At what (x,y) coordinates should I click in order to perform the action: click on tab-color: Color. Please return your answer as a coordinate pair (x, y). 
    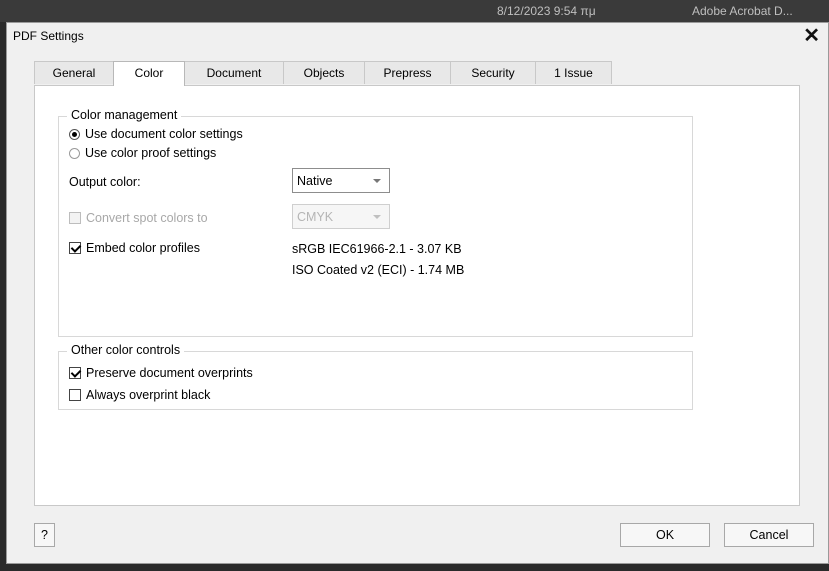
    Looking at the image, I should click on (149, 73).